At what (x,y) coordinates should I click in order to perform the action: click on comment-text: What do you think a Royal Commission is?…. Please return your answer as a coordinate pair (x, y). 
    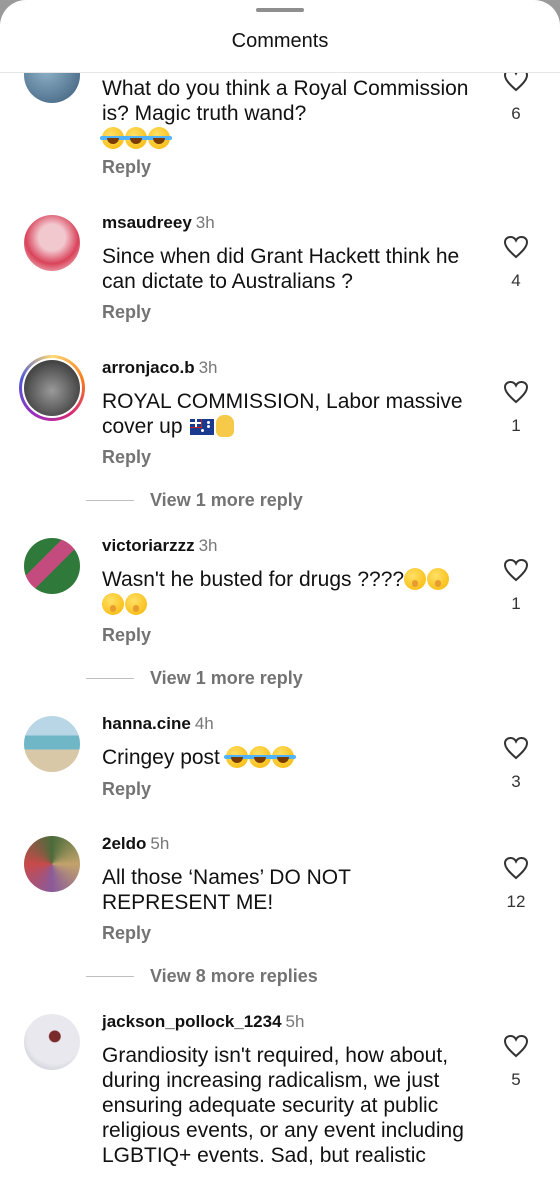
    Looking at the image, I should click on (291, 113).